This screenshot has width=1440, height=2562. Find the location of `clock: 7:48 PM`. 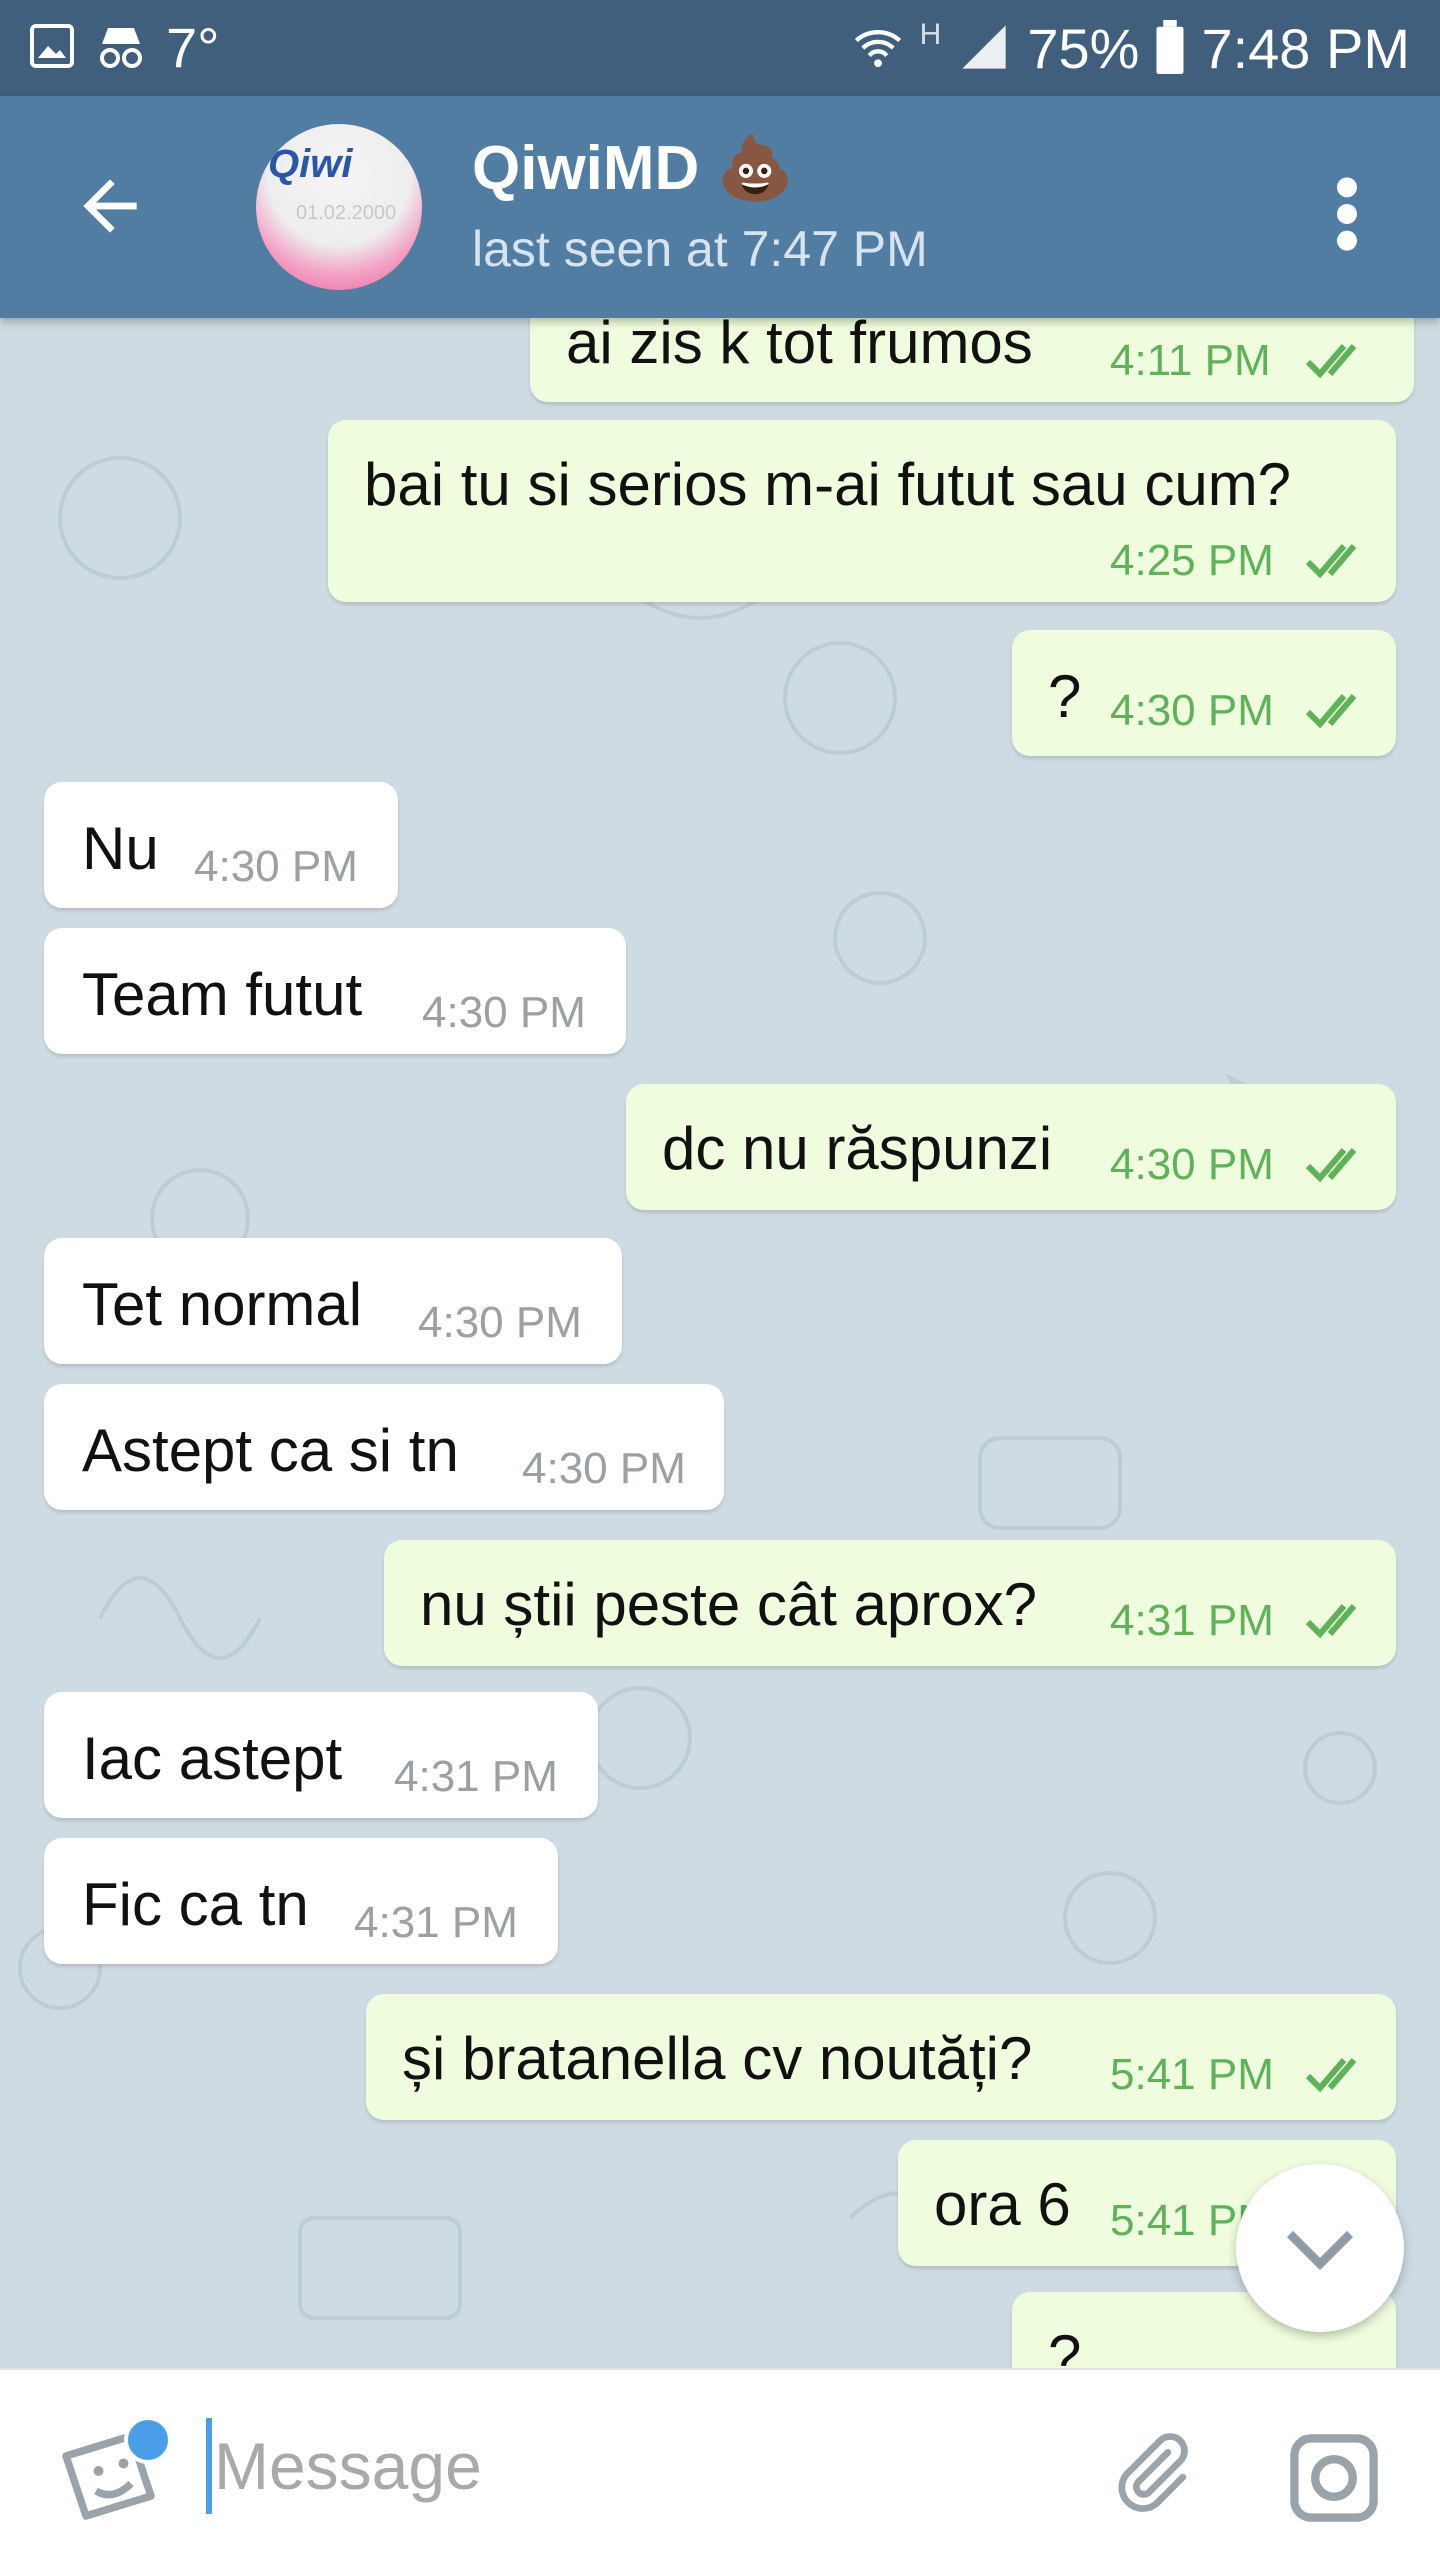

clock: 7:48 PM is located at coordinates (1305, 48).